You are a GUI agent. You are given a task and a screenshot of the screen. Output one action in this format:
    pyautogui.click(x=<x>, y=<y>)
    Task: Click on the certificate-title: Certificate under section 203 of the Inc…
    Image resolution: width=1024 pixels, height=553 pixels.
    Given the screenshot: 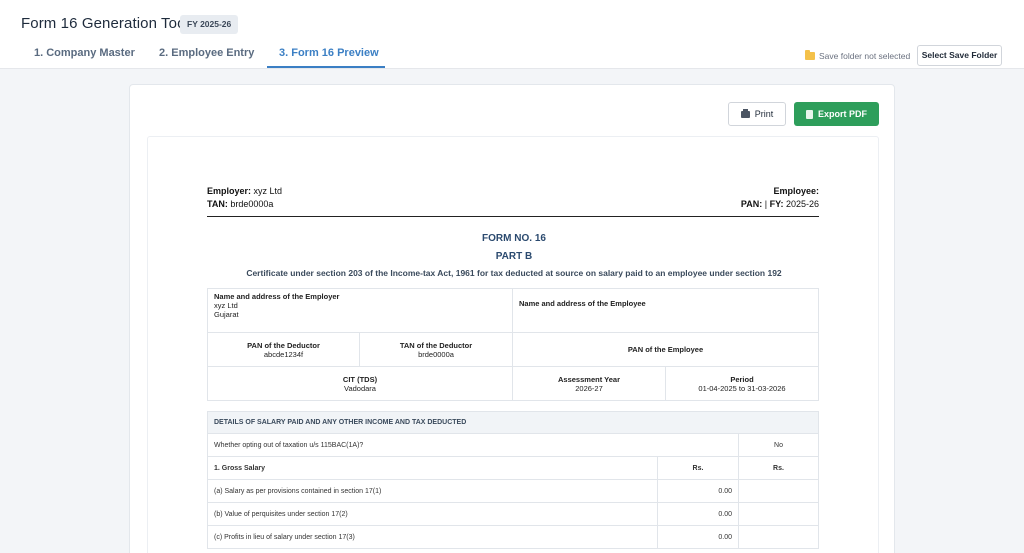 What is the action you would take?
    pyautogui.click(x=514, y=273)
    